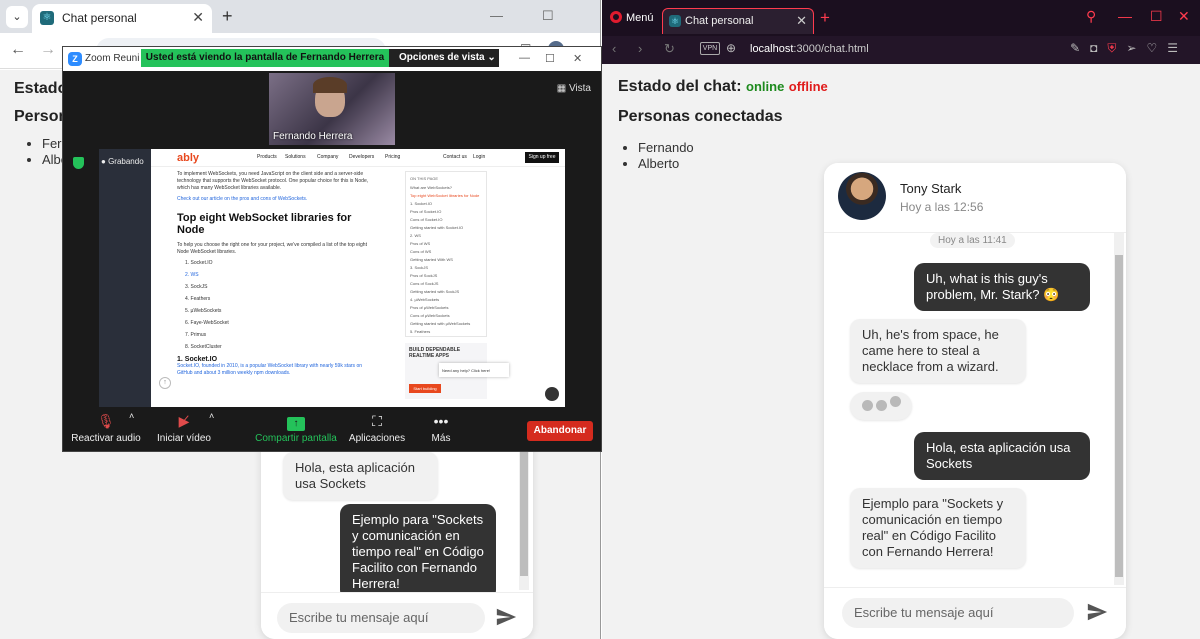  What do you see at coordinates (738, 21) in the screenshot?
I see `opera-tab-chat: ⚛ Chat personal ✕` at bounding box center [738, 21].